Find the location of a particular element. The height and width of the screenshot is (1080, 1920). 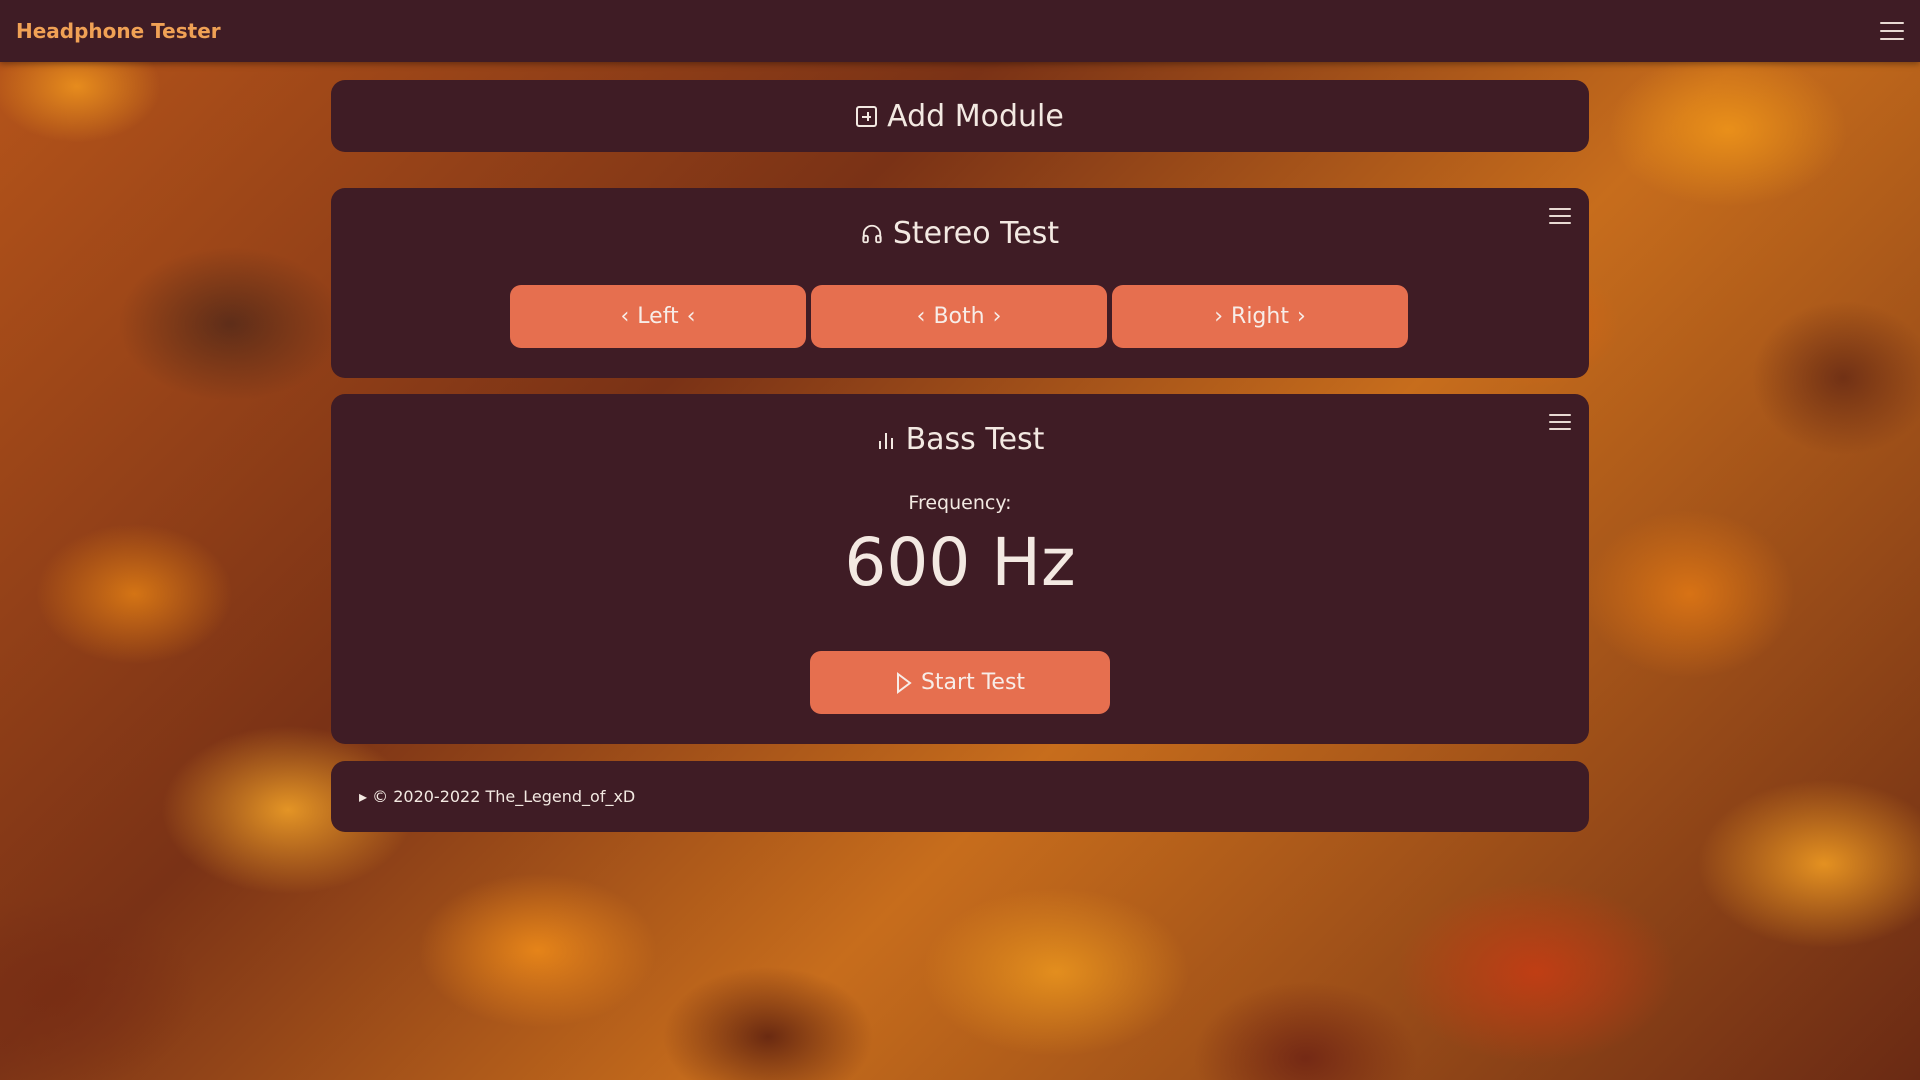

start-test-button: Start Test is located at coordinates (960, 682).